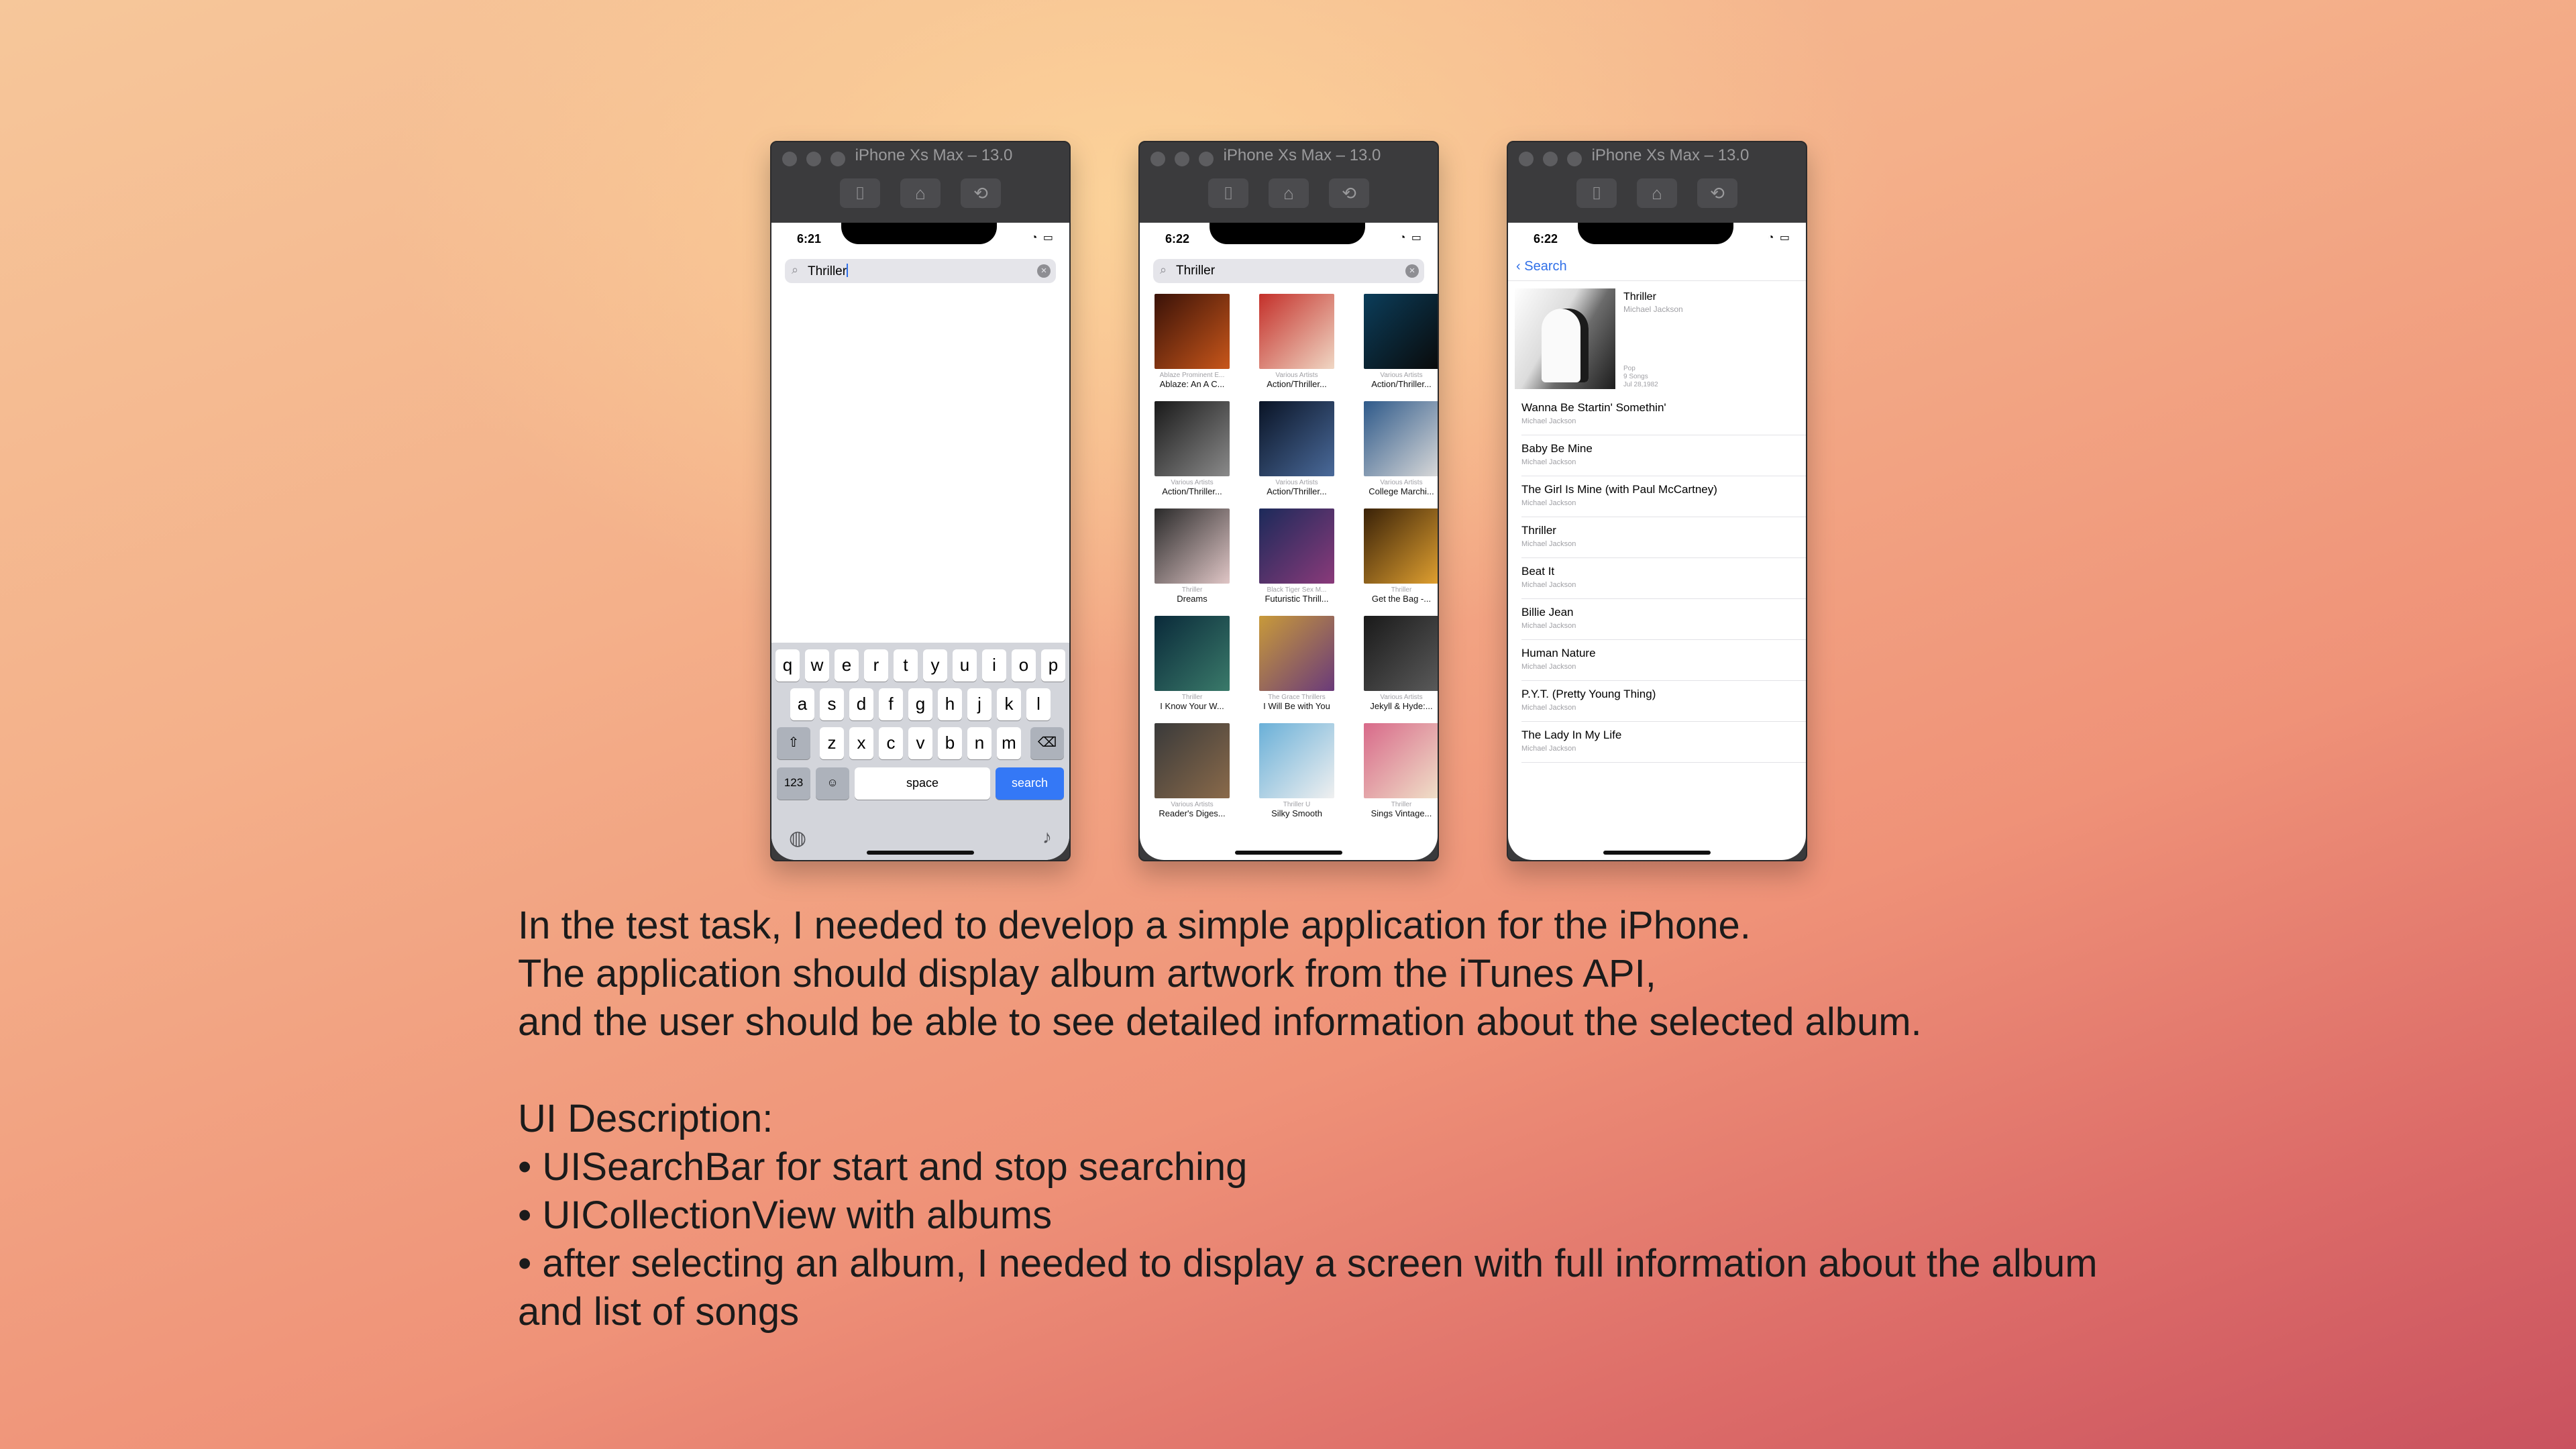  Describe the element at coordinates (950, 704) in the screenshot. I see `key-h: h` at that location.